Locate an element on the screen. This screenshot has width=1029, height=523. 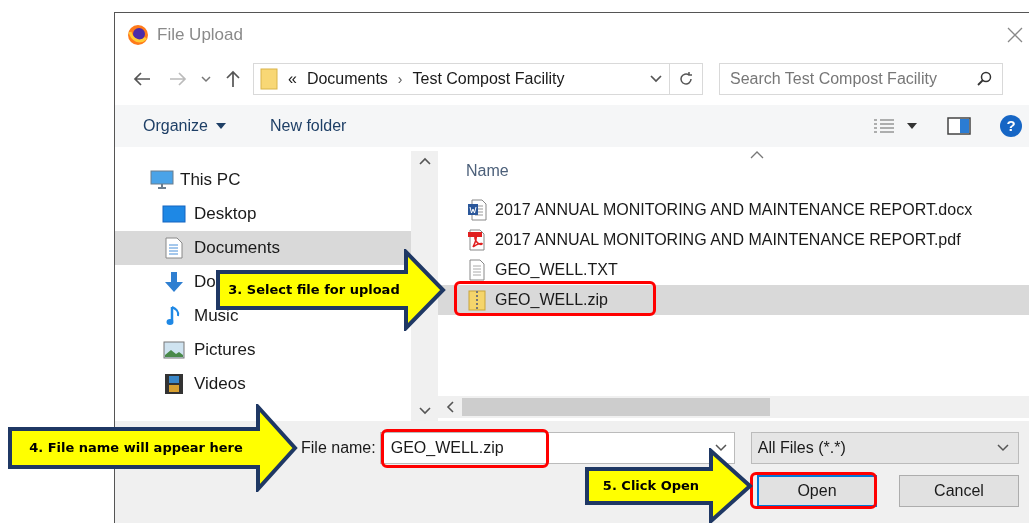
address-bar: « Documents › Test Compost Facility is located at coordinates (478, 79).